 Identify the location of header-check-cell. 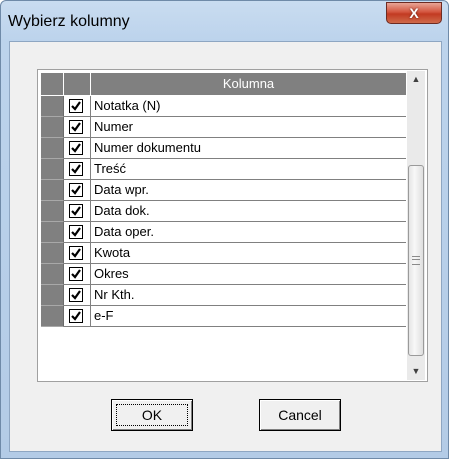
(77, 84).